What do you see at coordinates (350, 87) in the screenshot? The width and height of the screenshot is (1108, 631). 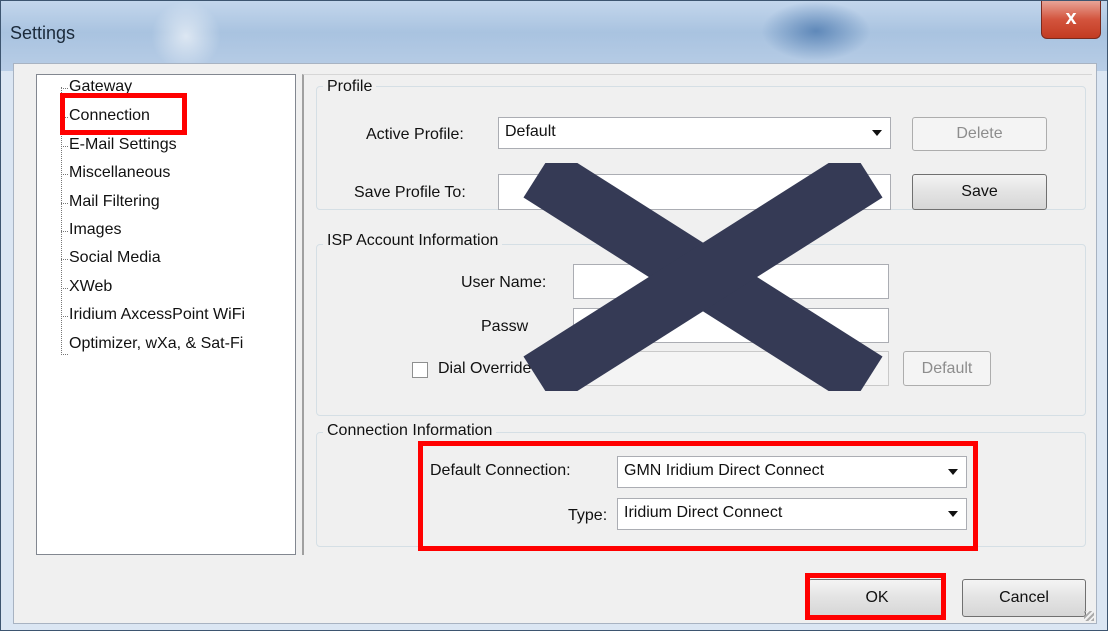 I see `profile-group-label: Profile` at bounding box center [350, 87].